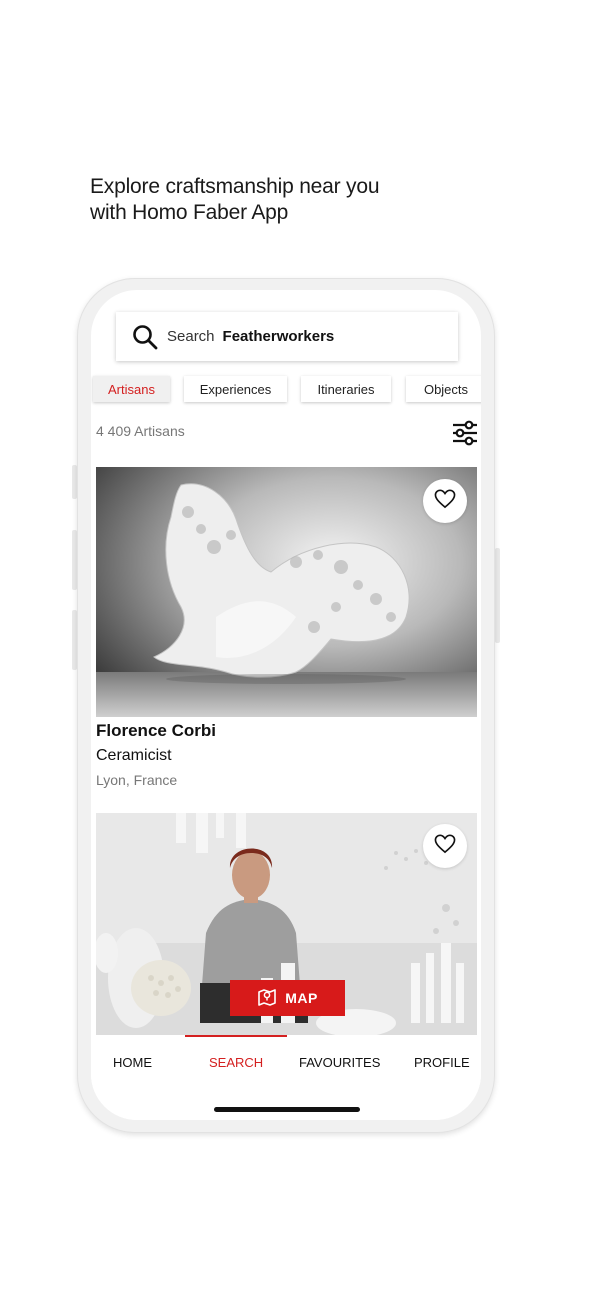  Describe the element at coordinates (443, 389) in the screenshot. I see `tab-objects: Objects` at that location.